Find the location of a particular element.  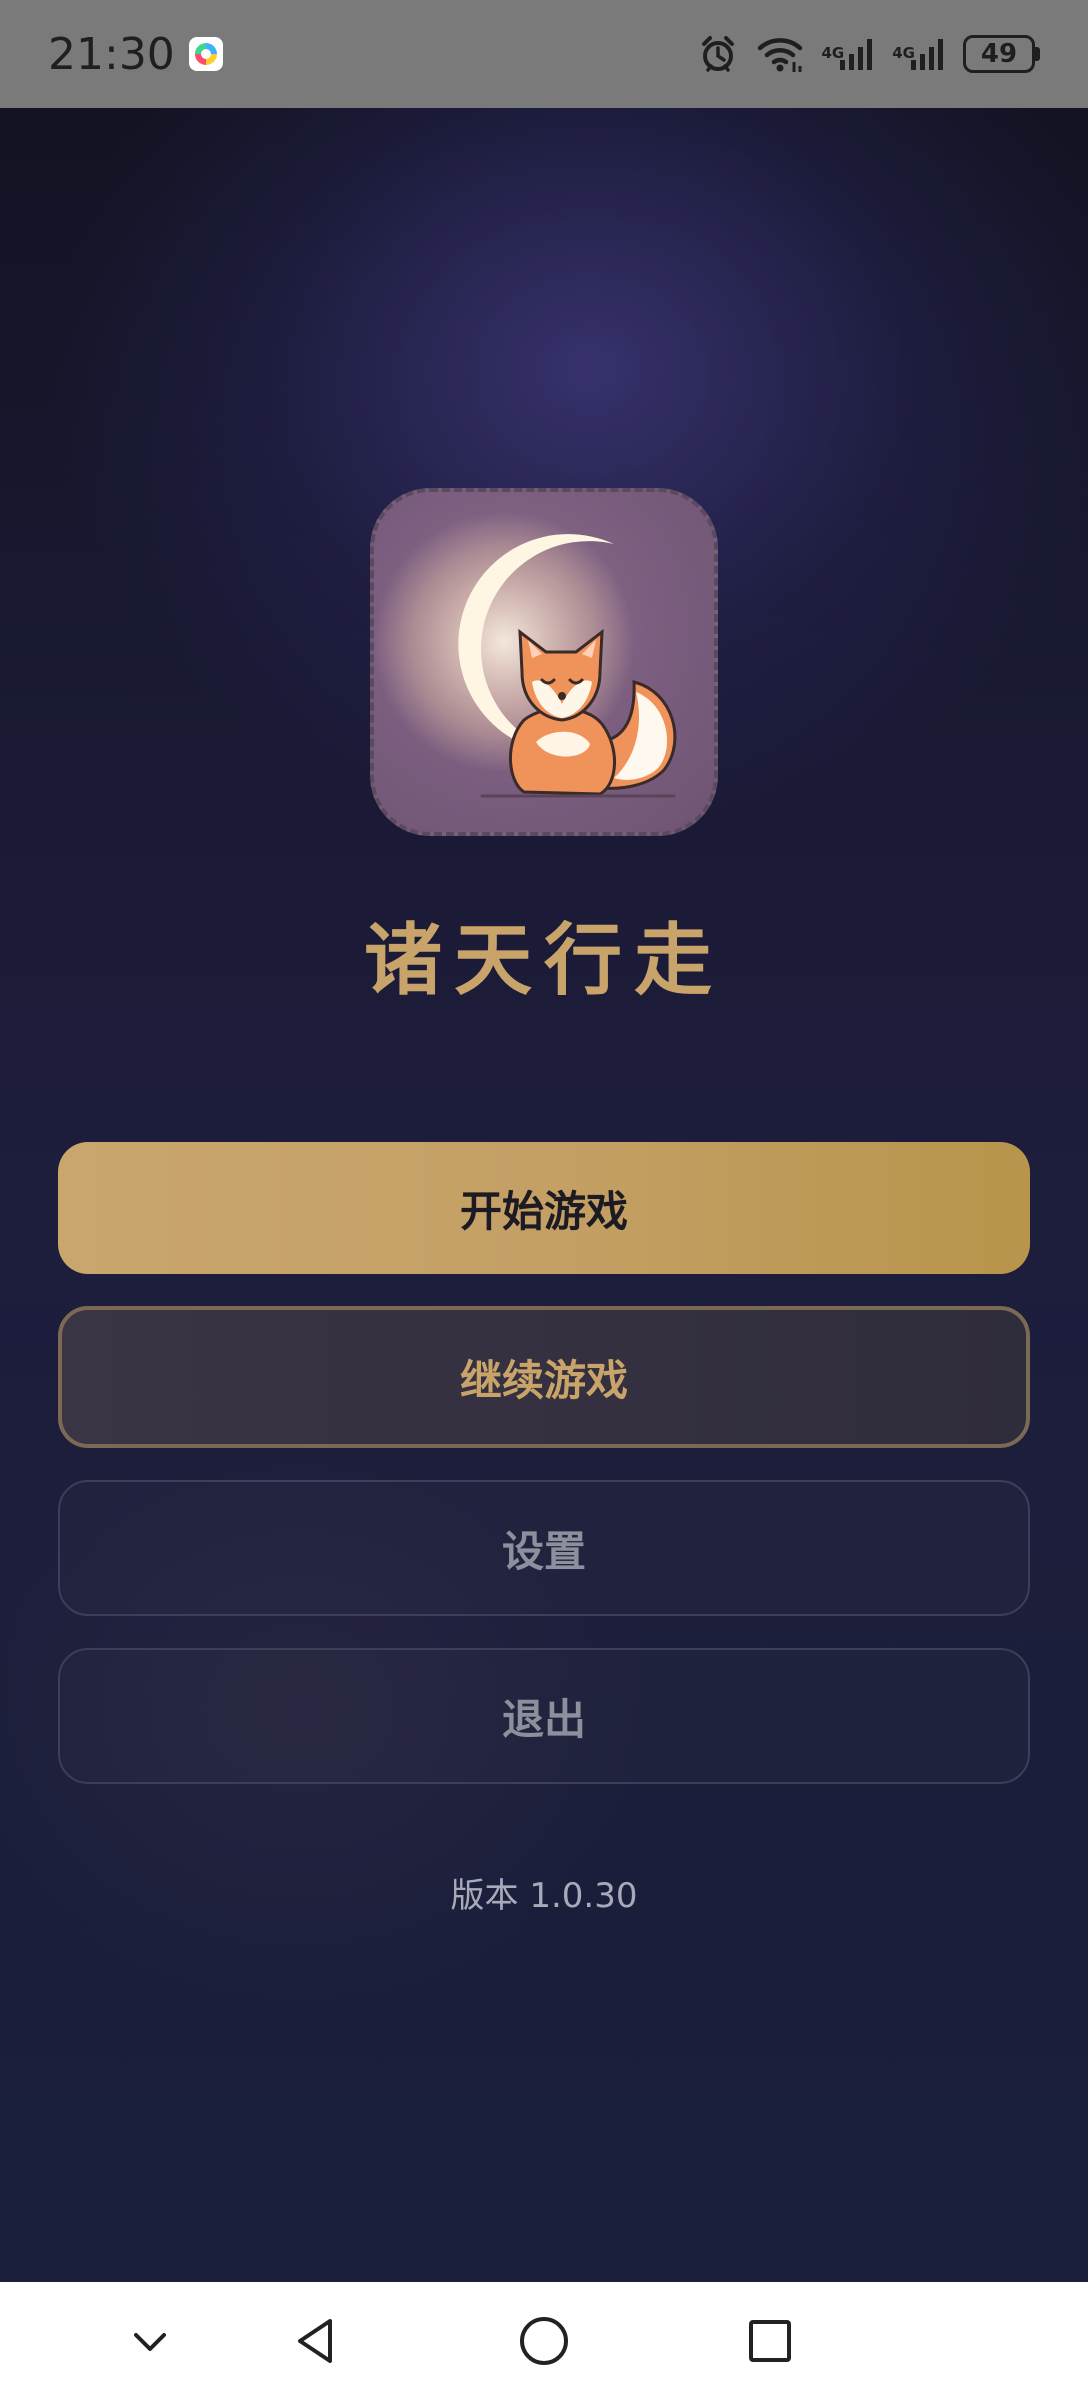

battery-level: 49 is located at coordinates (999, 54).